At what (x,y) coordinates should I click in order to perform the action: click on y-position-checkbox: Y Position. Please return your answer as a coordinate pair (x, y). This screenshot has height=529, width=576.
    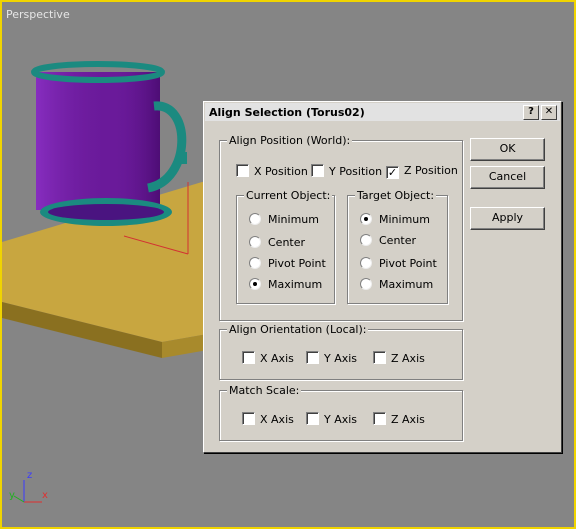
    Looking at the image, I should click on (346, 171).